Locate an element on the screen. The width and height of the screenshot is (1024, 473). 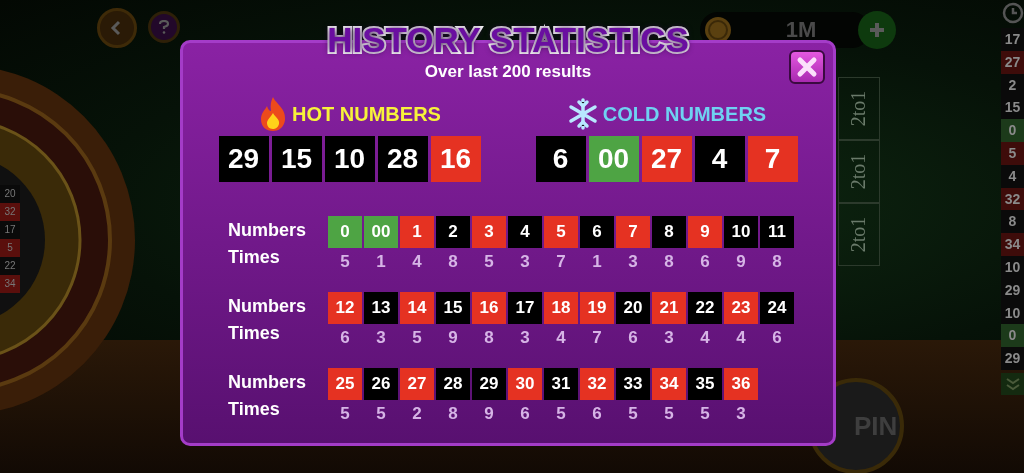
hot-number: 29 is located at coordinates (243, 159).